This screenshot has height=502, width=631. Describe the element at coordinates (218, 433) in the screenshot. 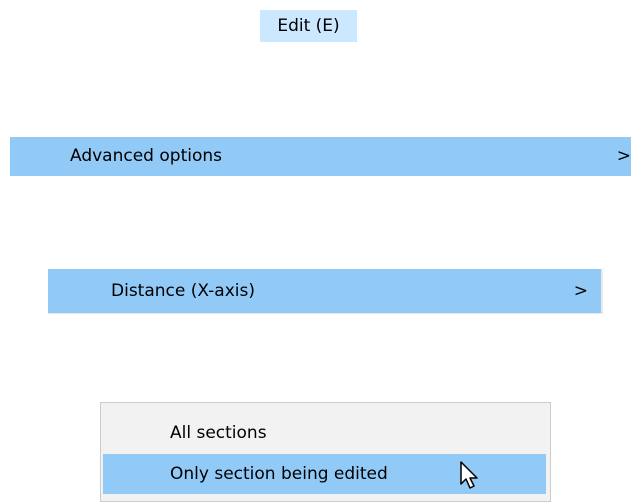

I see `all-sections-label: All sections` at that location.